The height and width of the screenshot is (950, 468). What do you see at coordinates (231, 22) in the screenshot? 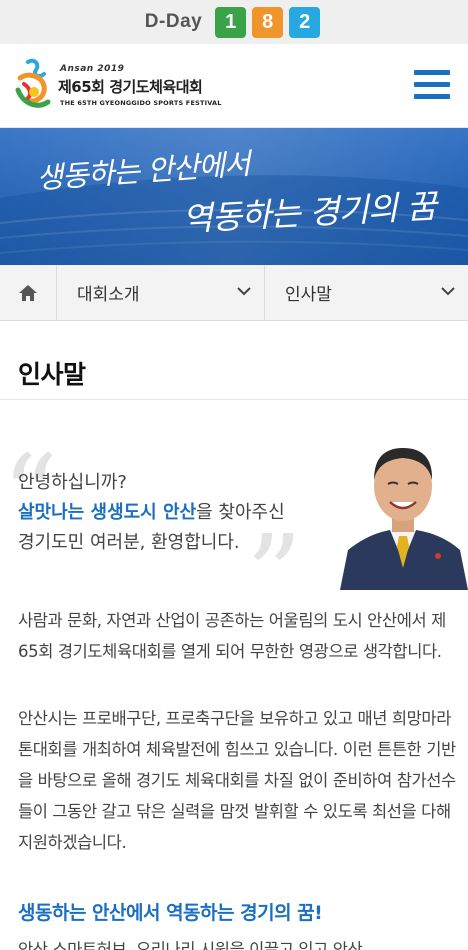
I see `dday-digit: 1` at bounding box center [231, 22].